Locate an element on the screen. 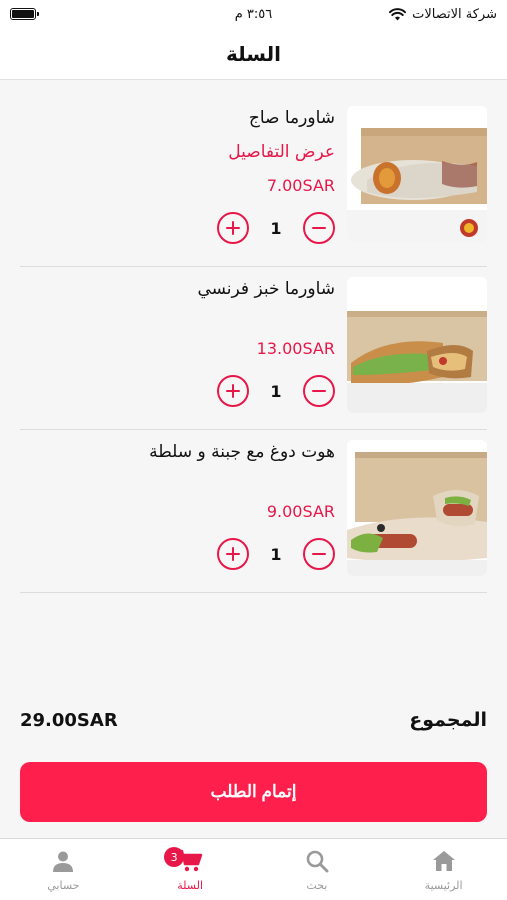 The width and height of the screenshot is (507, 900). tab-label: بحث is located at coordinates (317, 885).